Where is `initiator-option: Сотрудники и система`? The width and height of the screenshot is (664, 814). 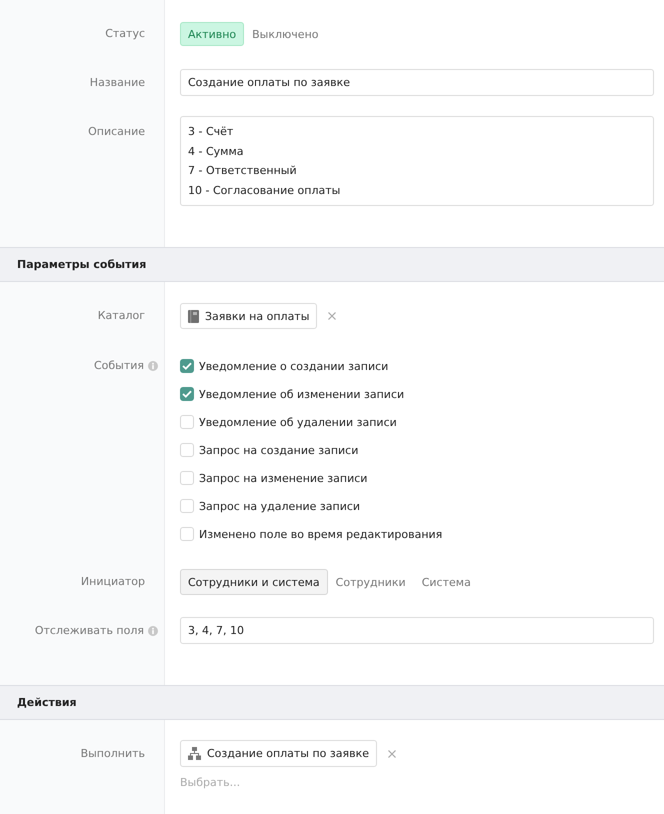
initiator-option: Сотрудники и система is located at coordinates (254, 582).